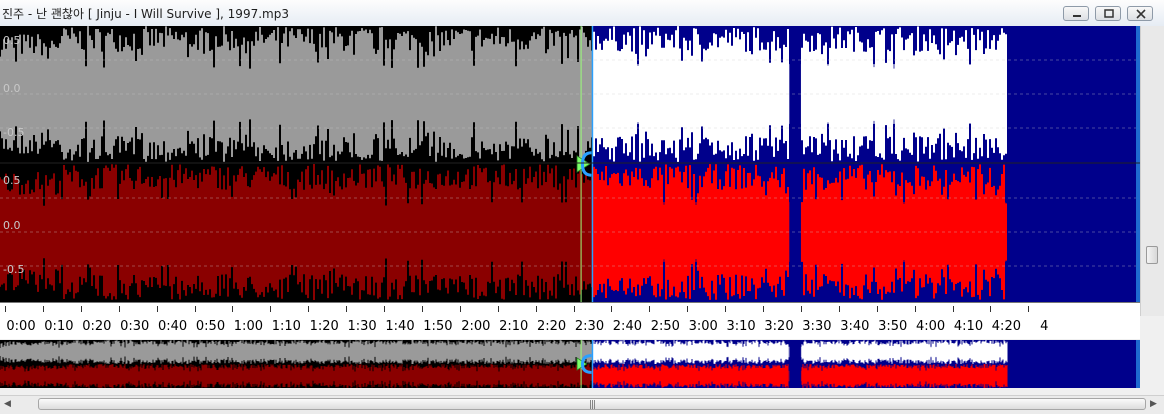 This screenshot has height=414, width=1164. What do you see at coordinates (326, 352) in the screenshot?
I see `waveform-core-left` at bounding box center [326, 352].